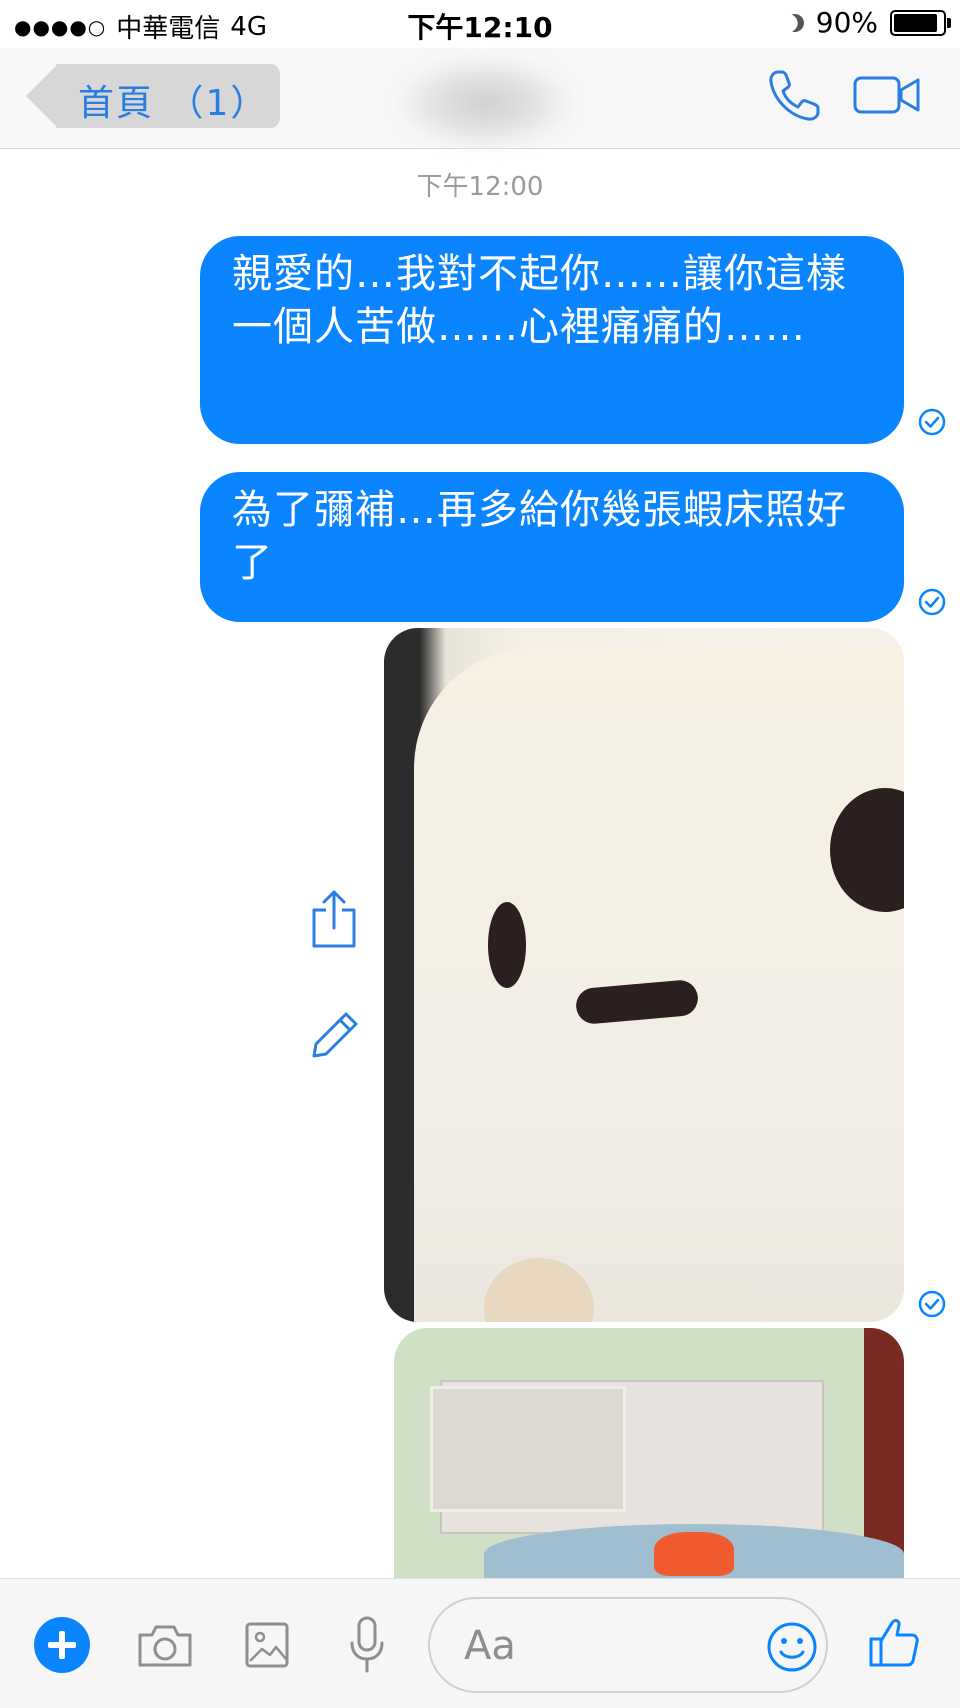  What do you see at coordinates (599, 1646) in the screenshot?
I see `message-input` at bounding box center [599, 1646].